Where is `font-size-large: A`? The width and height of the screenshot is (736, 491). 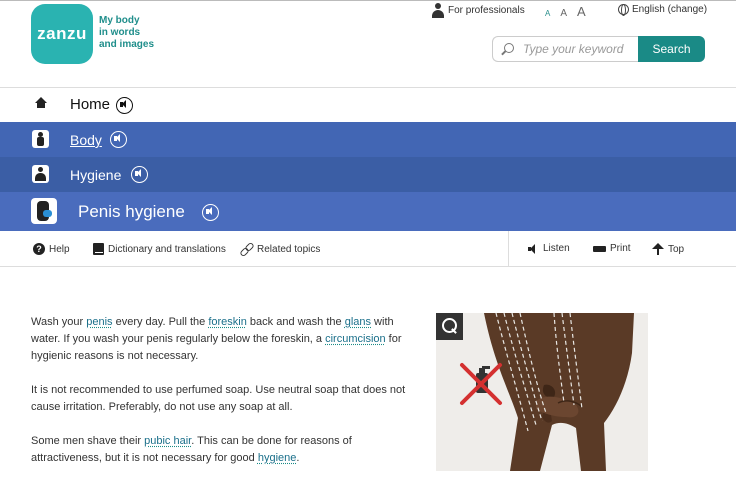 font-size-large: A is located at coordinates (581, 11).